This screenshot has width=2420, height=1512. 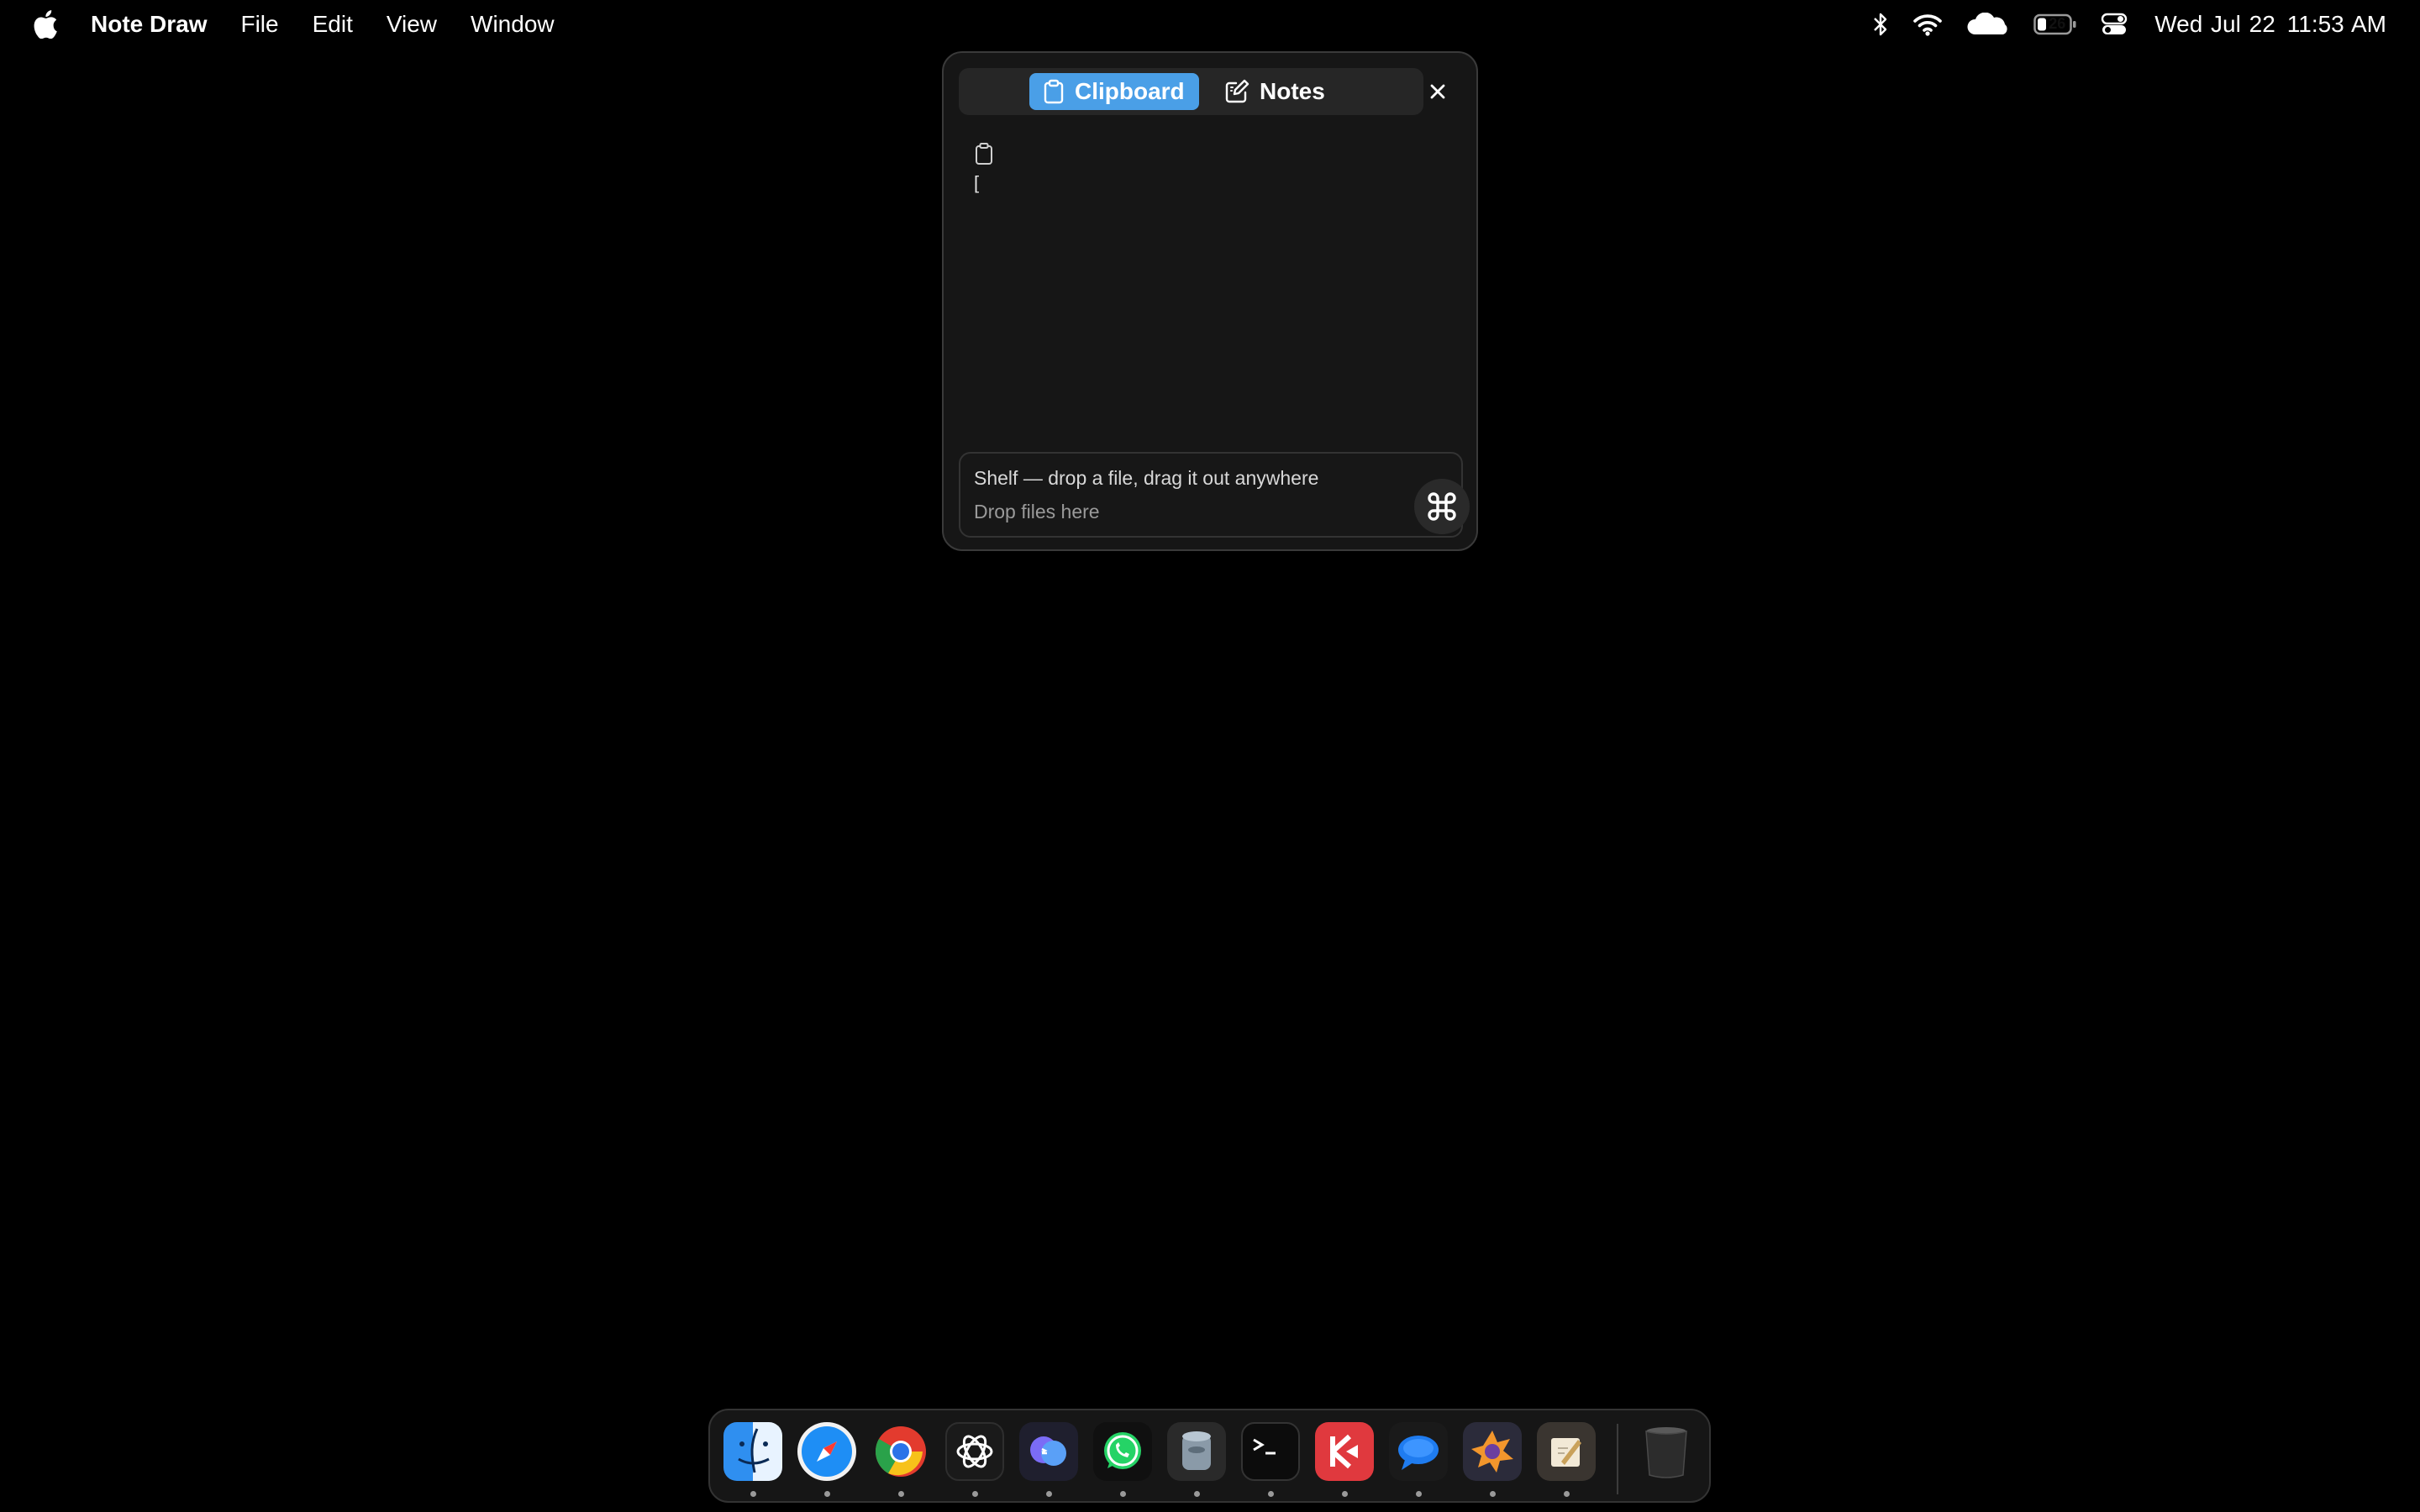 What do you see at coordinates (2057, 23) in the screenshot?
I see `battery-percentage: 26` at bounding box center [2057, 23].